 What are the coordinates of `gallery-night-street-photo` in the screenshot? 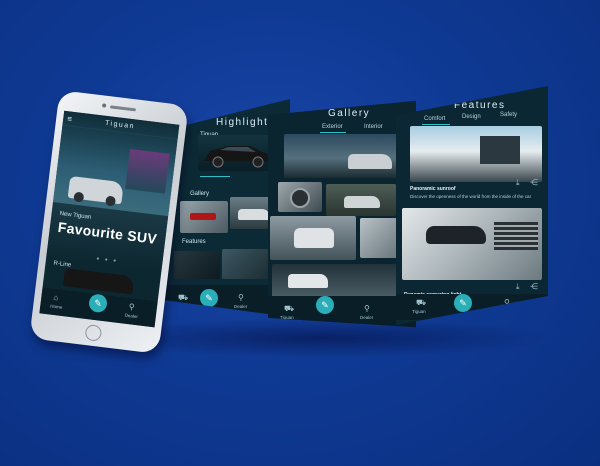 It's located at (348, 156).